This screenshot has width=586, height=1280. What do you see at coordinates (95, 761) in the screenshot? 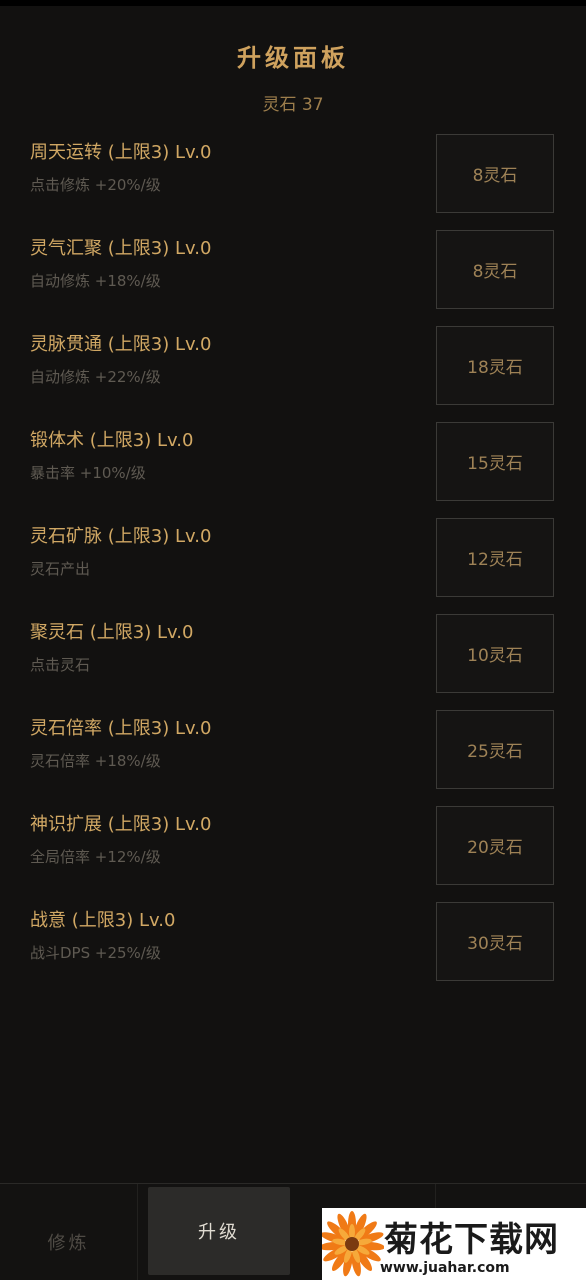
I see `upgrade-description: 灵石倍率 +18%/级` at bounding box center [95, 761].